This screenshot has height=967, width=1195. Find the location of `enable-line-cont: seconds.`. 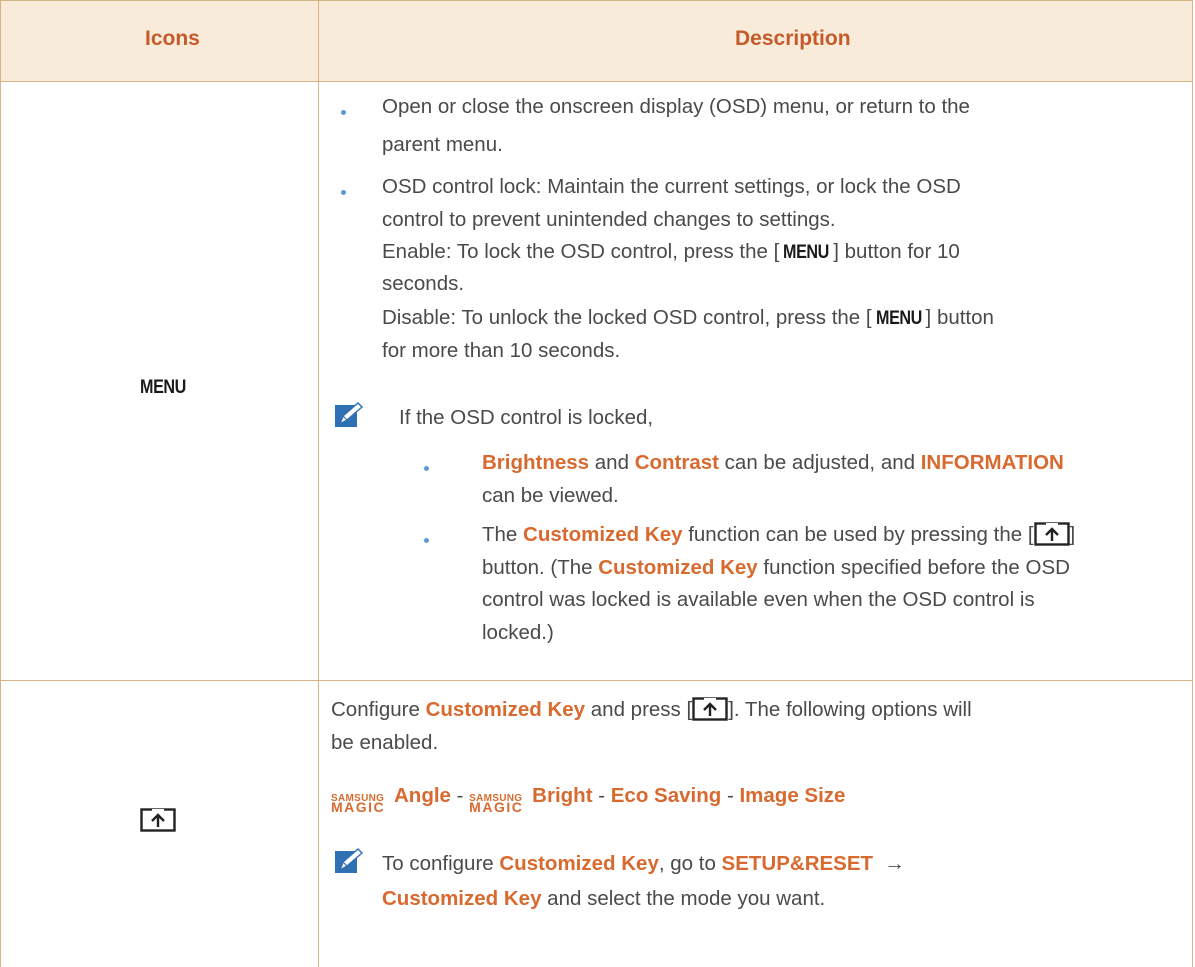

enable-line-cont: seconds. is located at coordinates (423, 283).